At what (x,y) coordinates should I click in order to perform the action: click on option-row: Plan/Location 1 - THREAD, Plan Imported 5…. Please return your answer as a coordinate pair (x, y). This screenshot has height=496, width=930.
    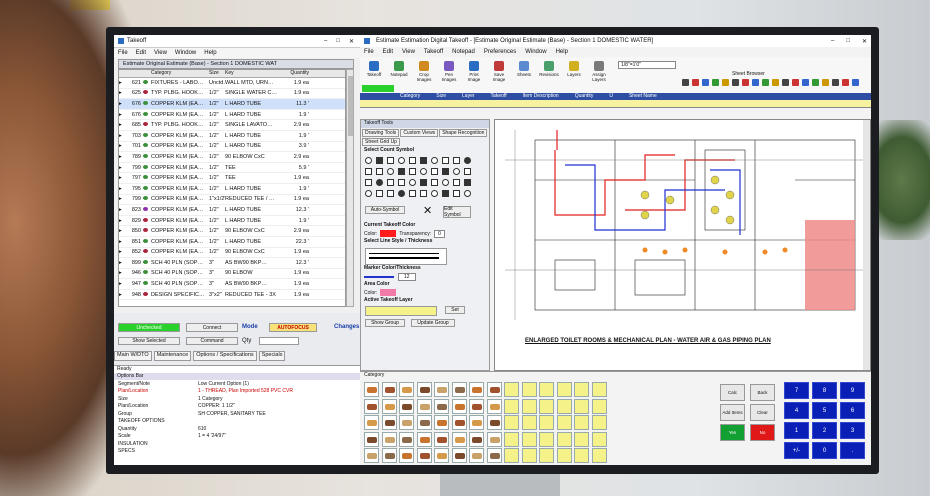
    Looking at the image, I should click on (237, 392).